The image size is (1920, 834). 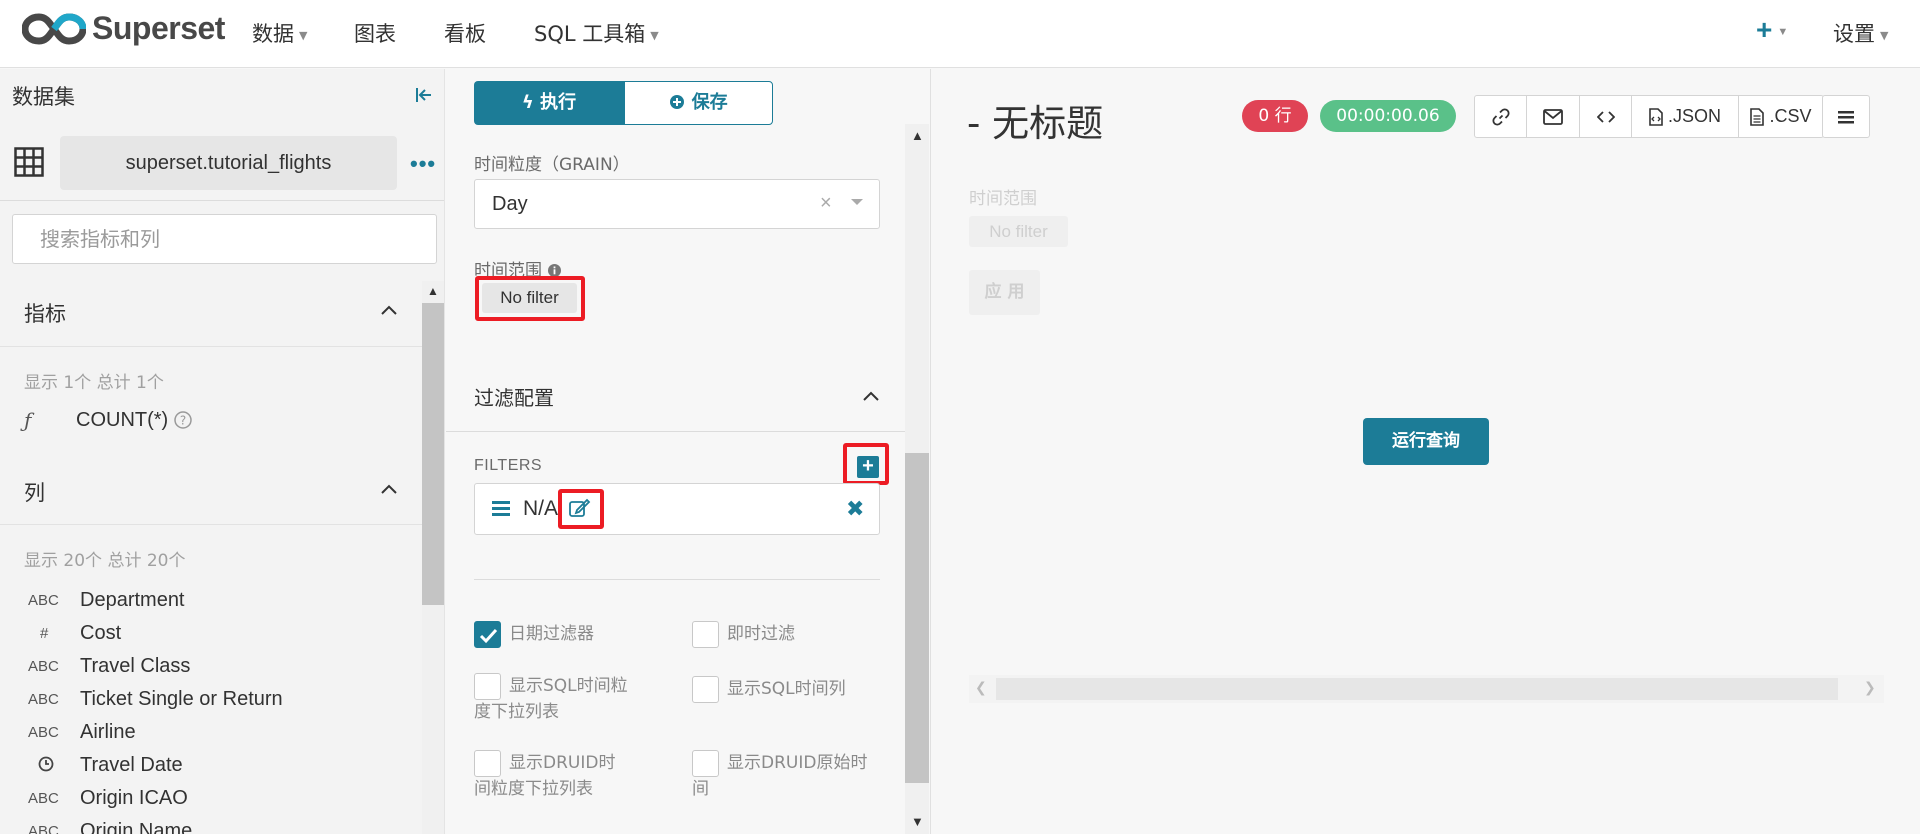 What do you see at coordinates (698, 103) in the screenshot?
I see `save-button: 保存` at bounding box center [698, 103].